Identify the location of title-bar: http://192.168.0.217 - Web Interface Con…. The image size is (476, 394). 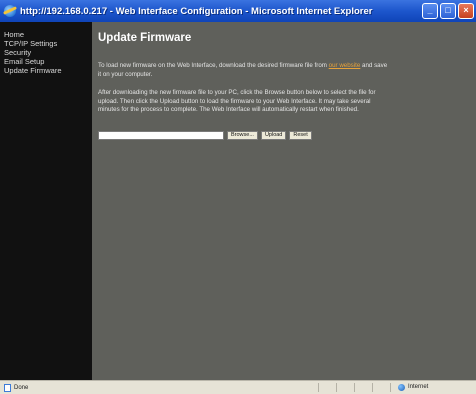
(238, 11).